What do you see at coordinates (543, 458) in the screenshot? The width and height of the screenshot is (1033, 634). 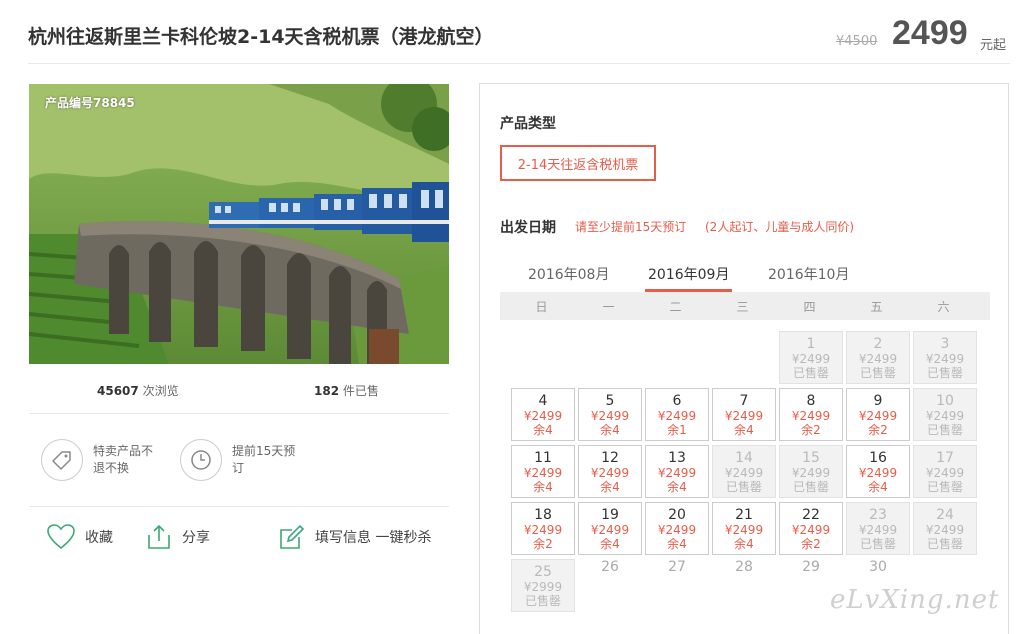 I see `day-number: 11` at bounding box center [543, 458].